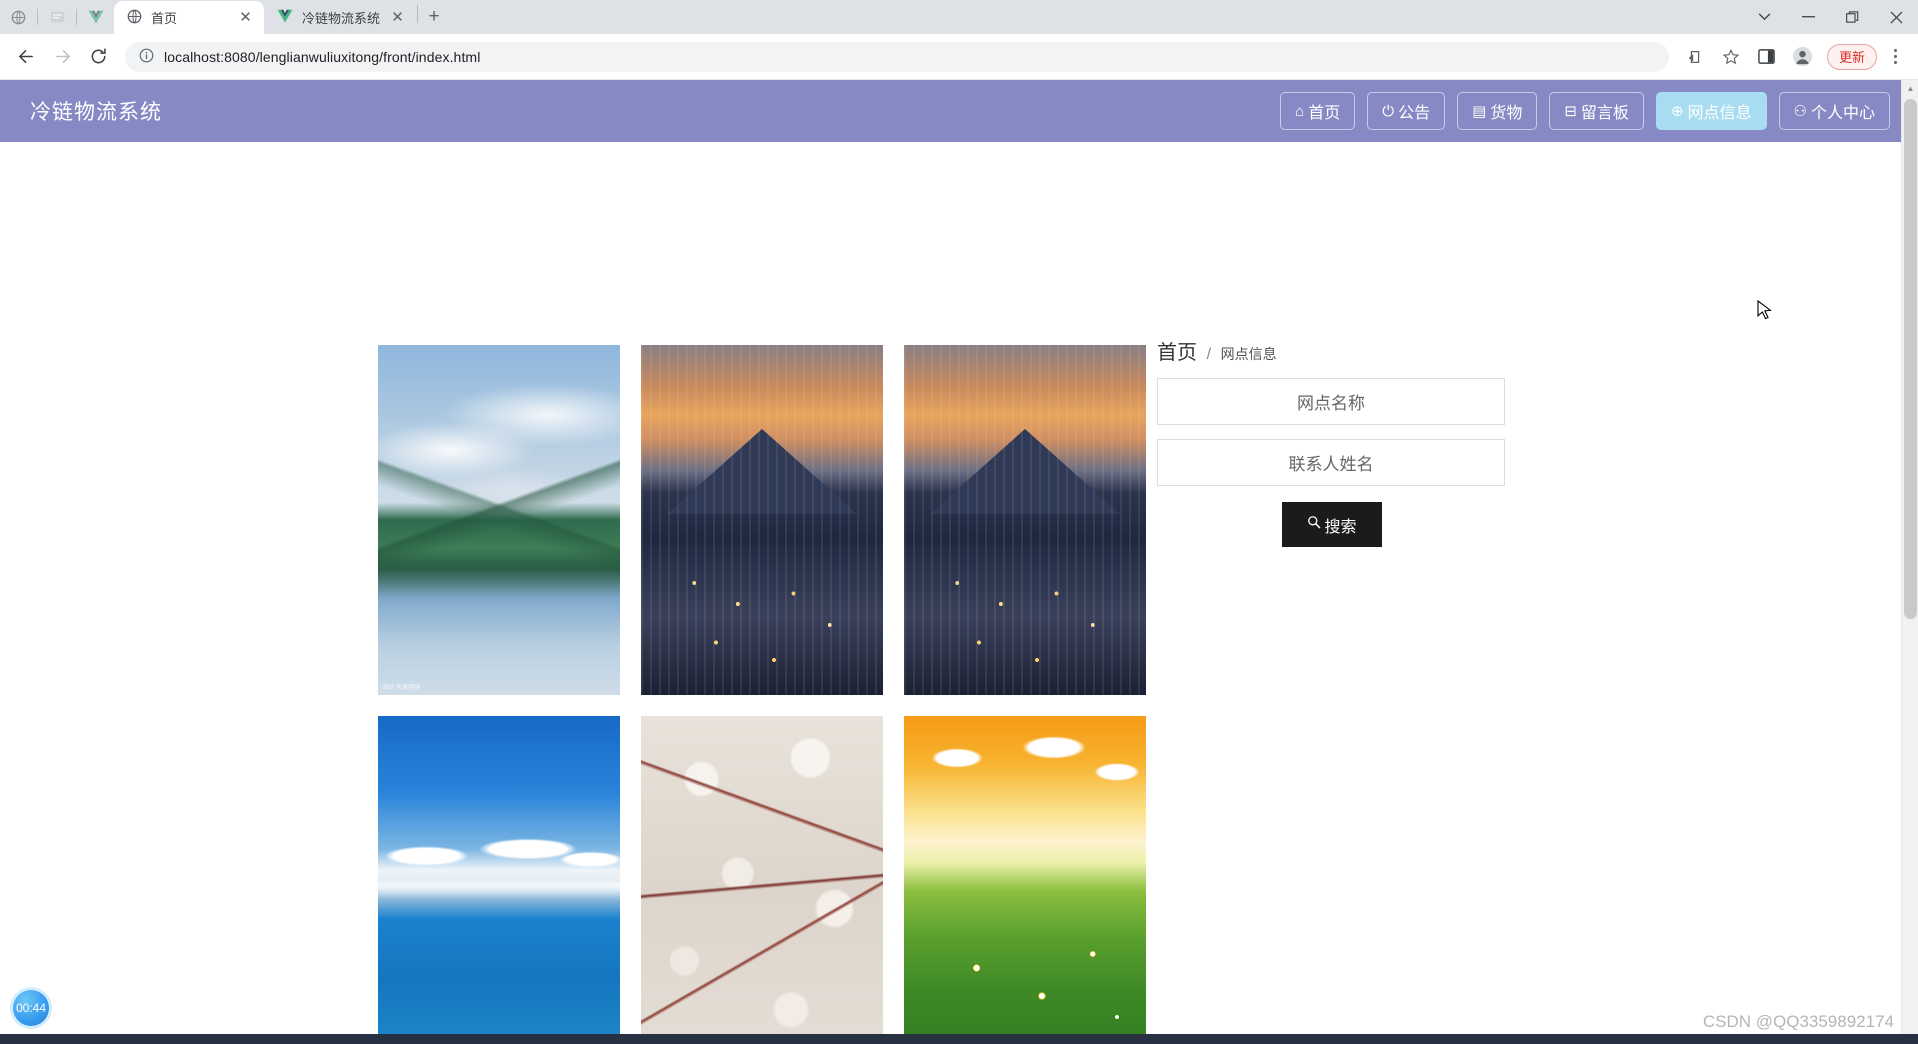 Image resolution: width=1918 pixels, height=1044 pixels. What do you see at coordinates (1604, 113) in the screenshot?
I see `nav-item-label: 留言板` at bounding box center [1604, 113].